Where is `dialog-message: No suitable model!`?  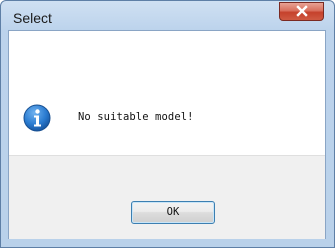
dialog-message: No suitable model! is located at coordinates (136, 117).